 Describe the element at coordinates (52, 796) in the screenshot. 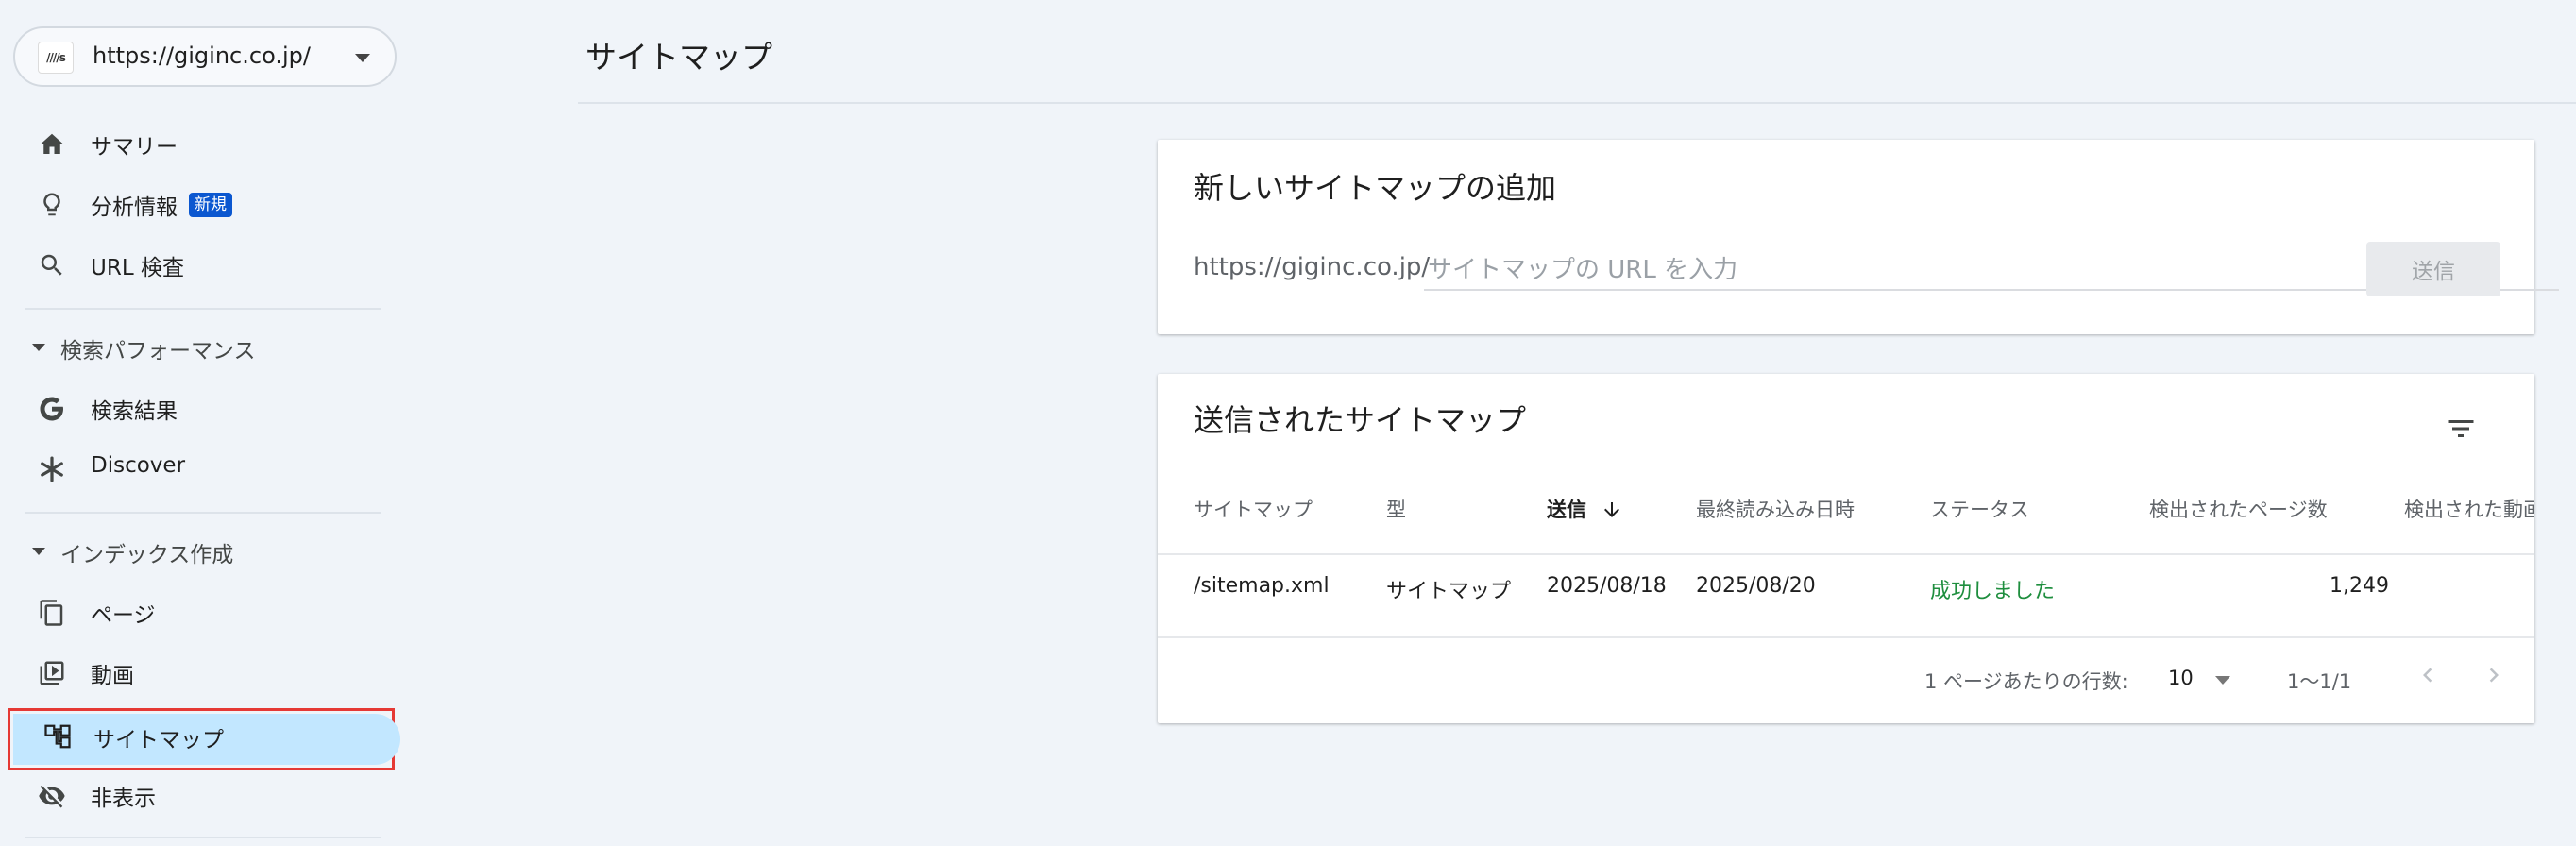

I see `visibility-off-icon` at that location.